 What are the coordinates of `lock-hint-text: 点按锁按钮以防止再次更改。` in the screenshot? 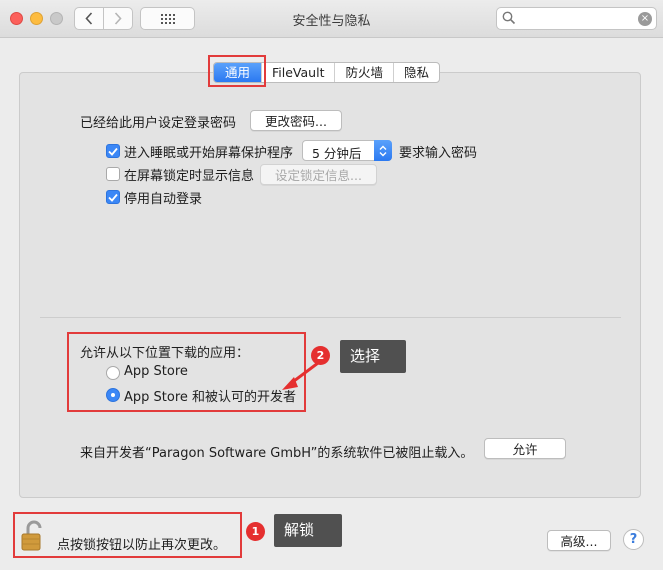 It's located at (142, 545).